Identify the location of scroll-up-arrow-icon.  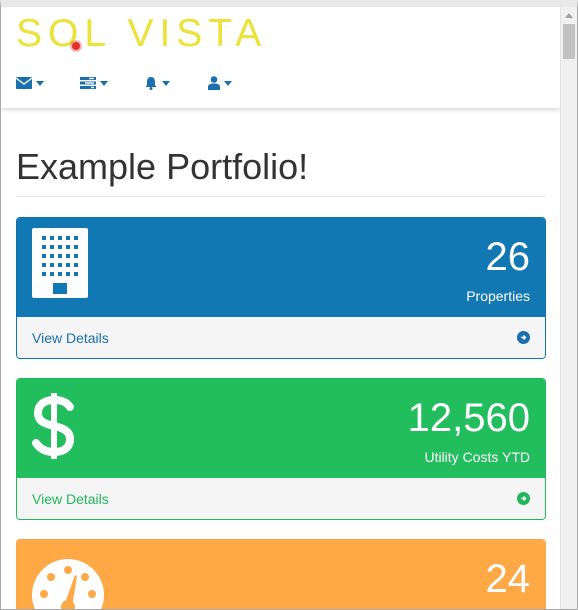
(569, 15).